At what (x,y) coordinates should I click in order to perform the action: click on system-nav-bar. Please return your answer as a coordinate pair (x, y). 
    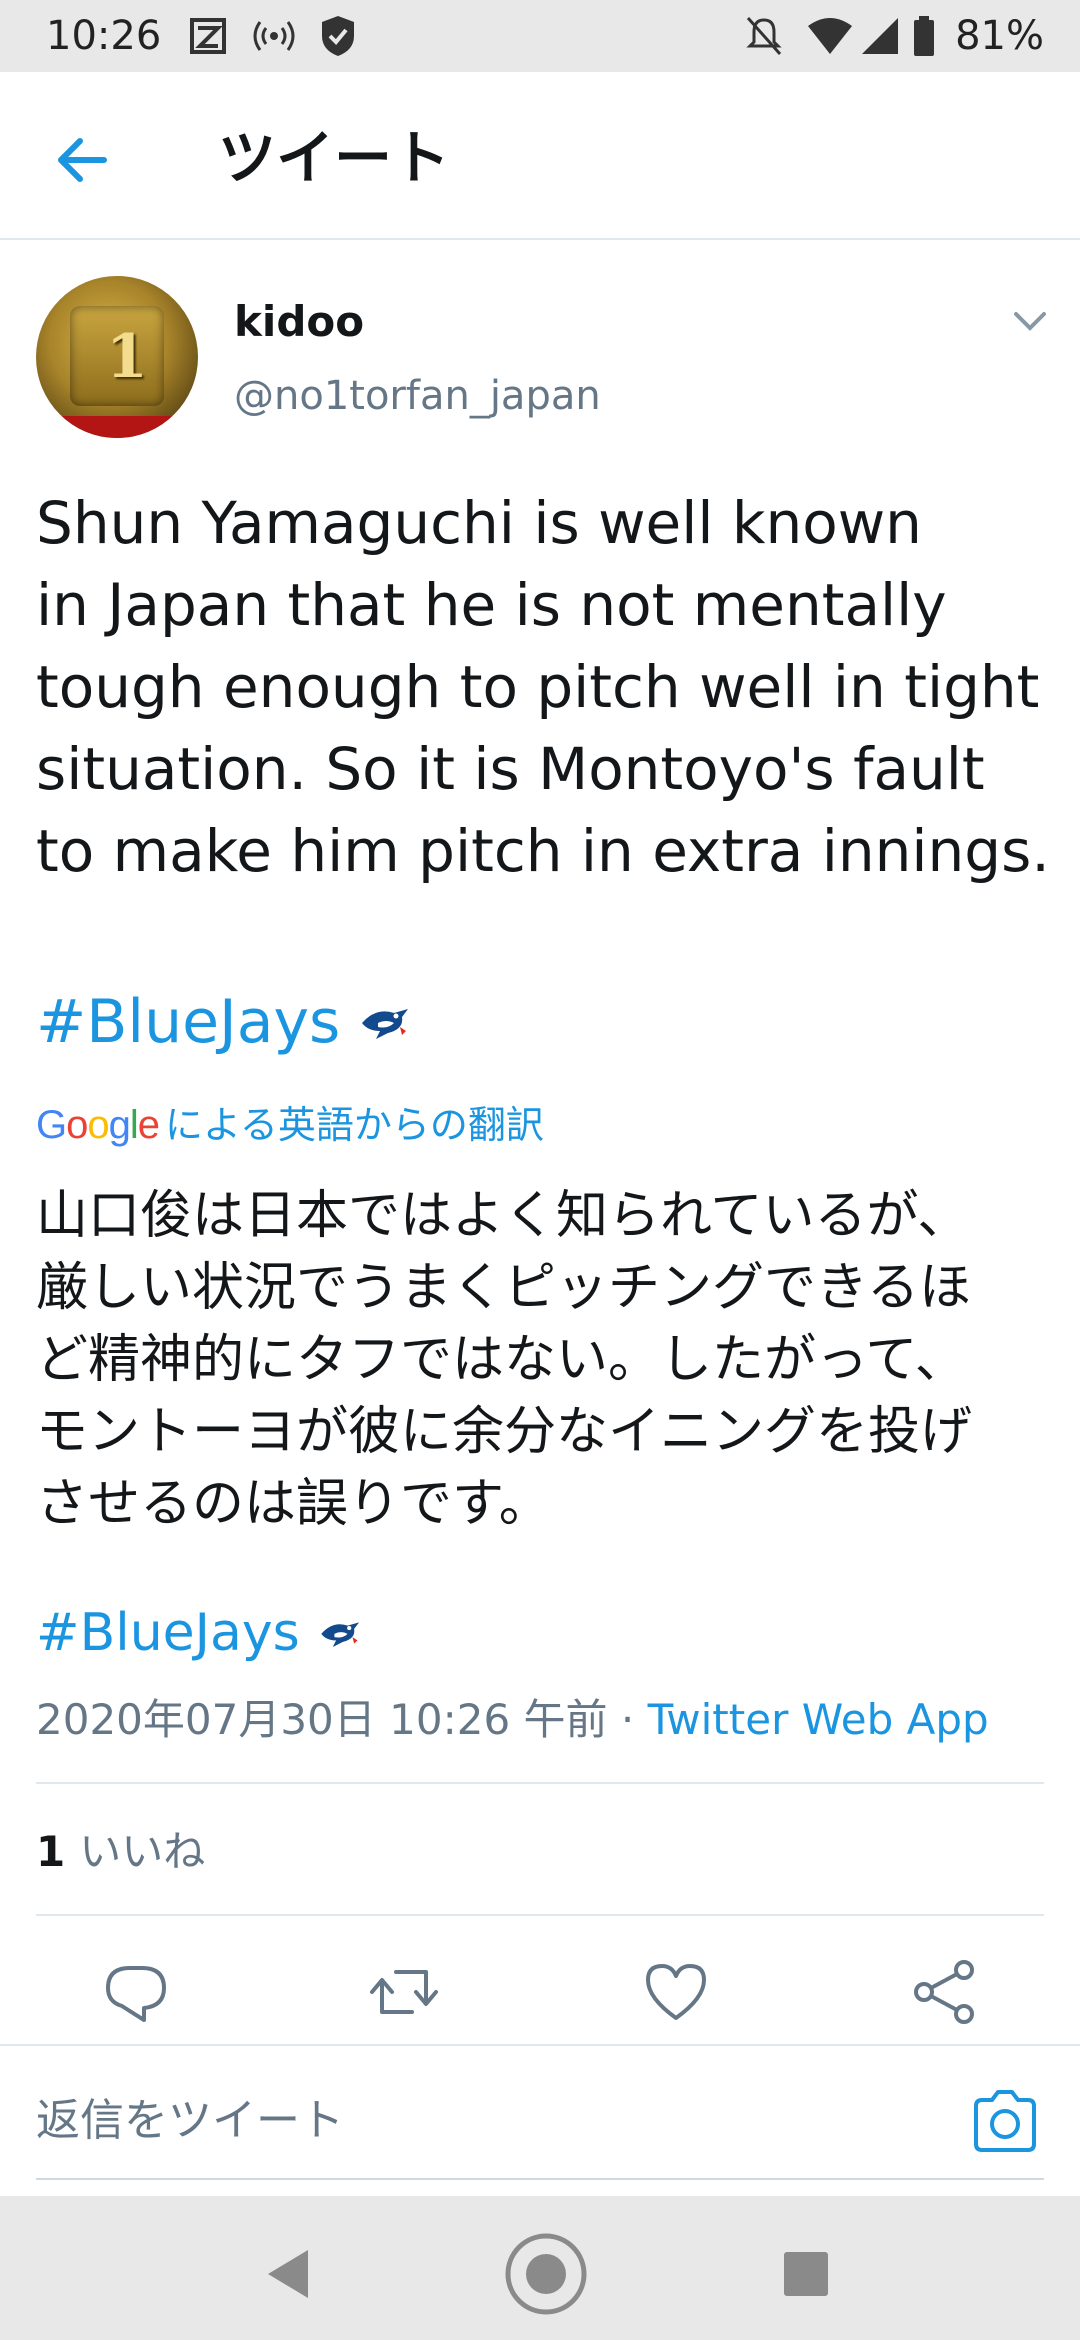
    Looking at the image, I should click on (540, 2268).